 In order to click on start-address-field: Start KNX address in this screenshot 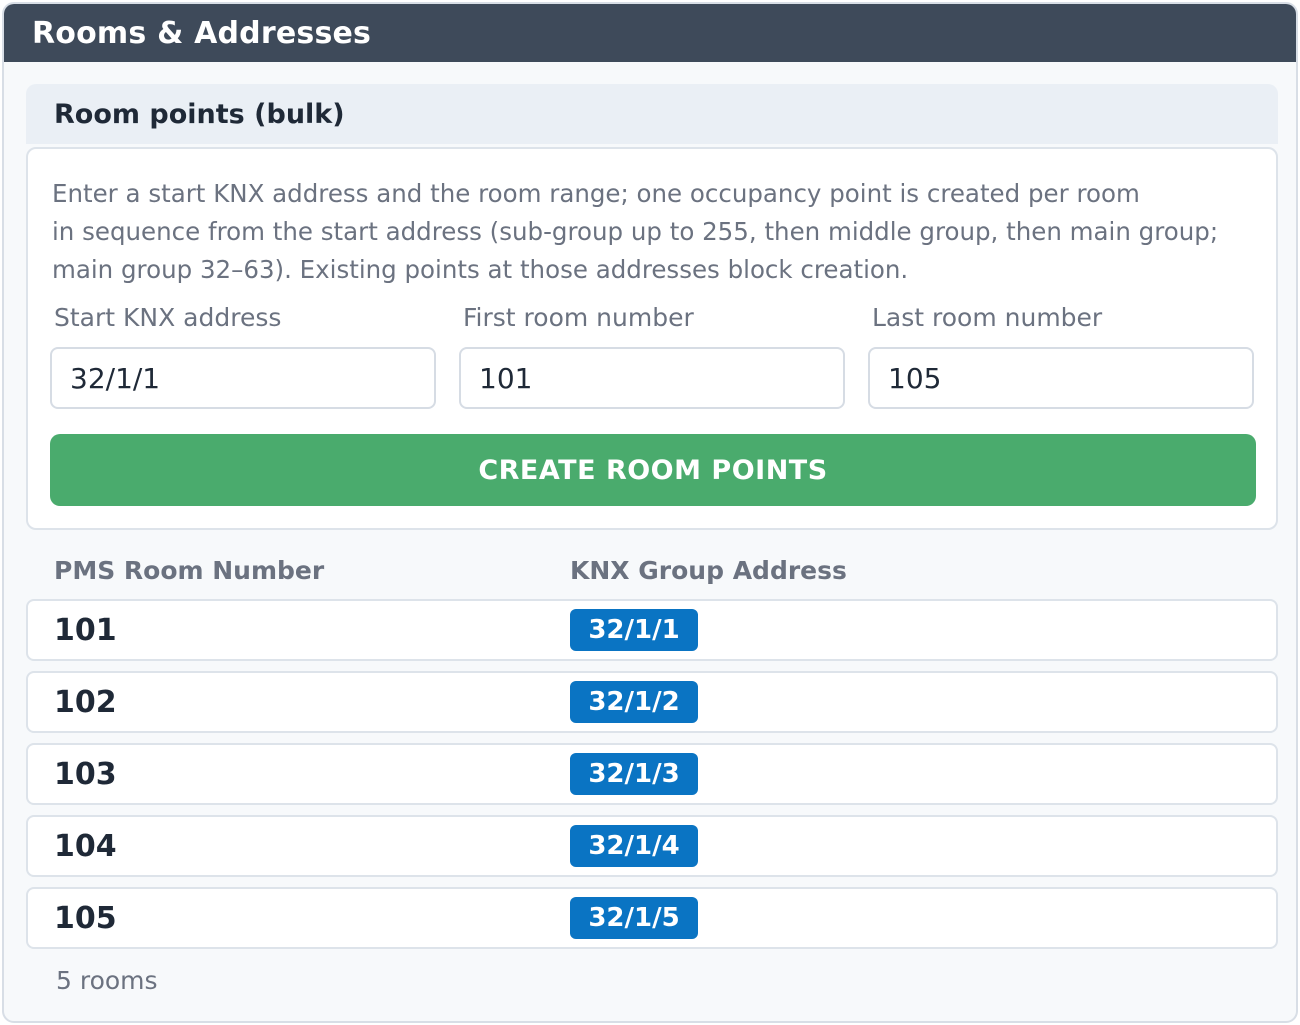, I will do `click(243, 356)`.